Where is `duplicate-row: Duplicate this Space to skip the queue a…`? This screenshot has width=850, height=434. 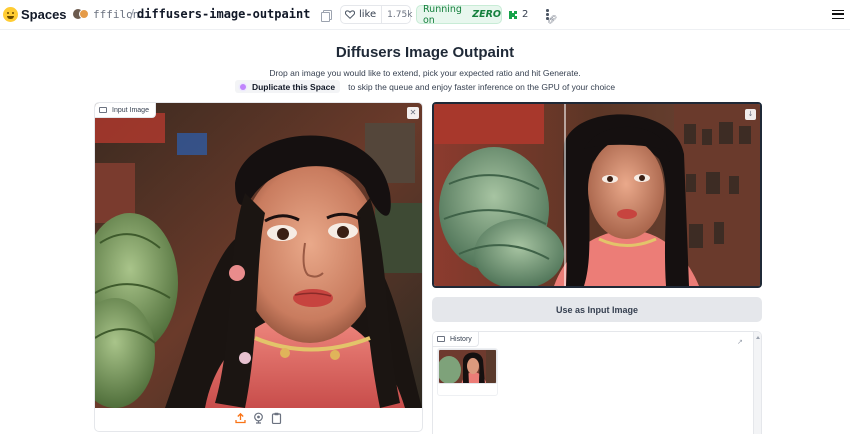
duplicate-row: Duplicate this Space to skip the queue a… is located at coordinates (425, 86).